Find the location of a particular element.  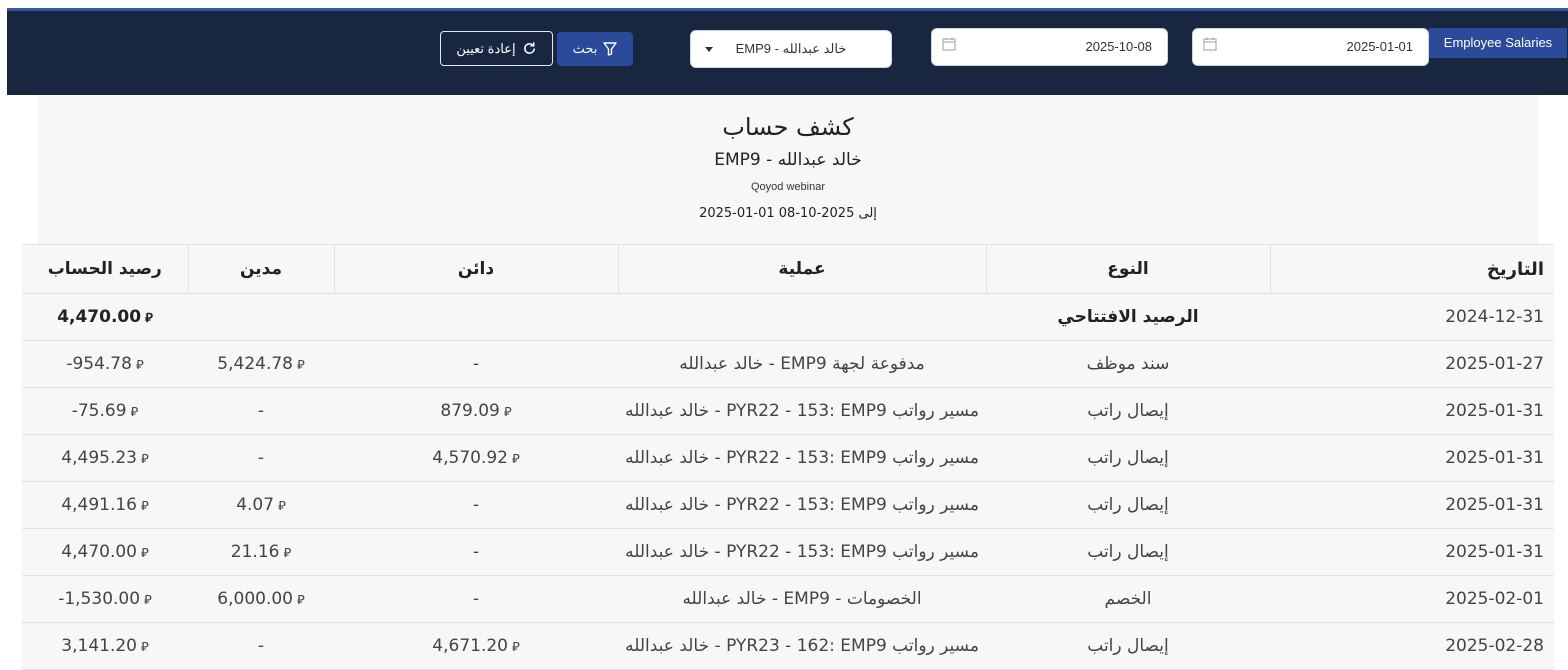

cell-debit: 5,424.78 ⃁ is located at coordinates (261, 364).